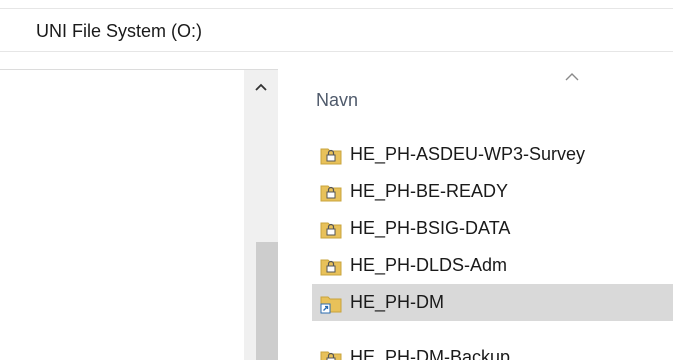 This screenshot has width=673, height=360. Describe the element at coordinates (492, 340) in the screenshot. I see `file-row: HE_PH-DM-Backup` at that location.